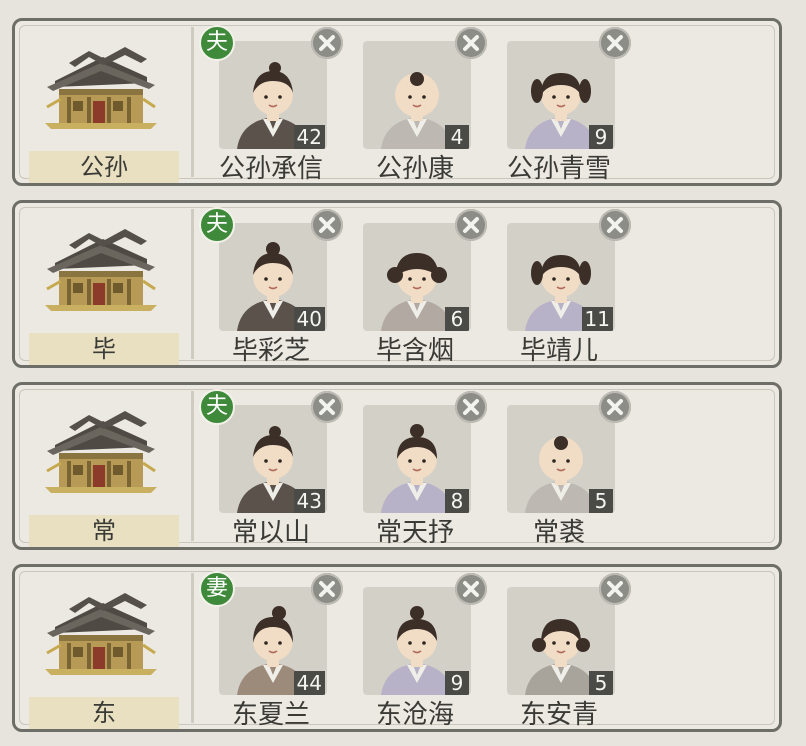  What do you see at coordinates (309, 683) in the screenshot?
I see `age-badge: 44` at bounding box center [309, 683].